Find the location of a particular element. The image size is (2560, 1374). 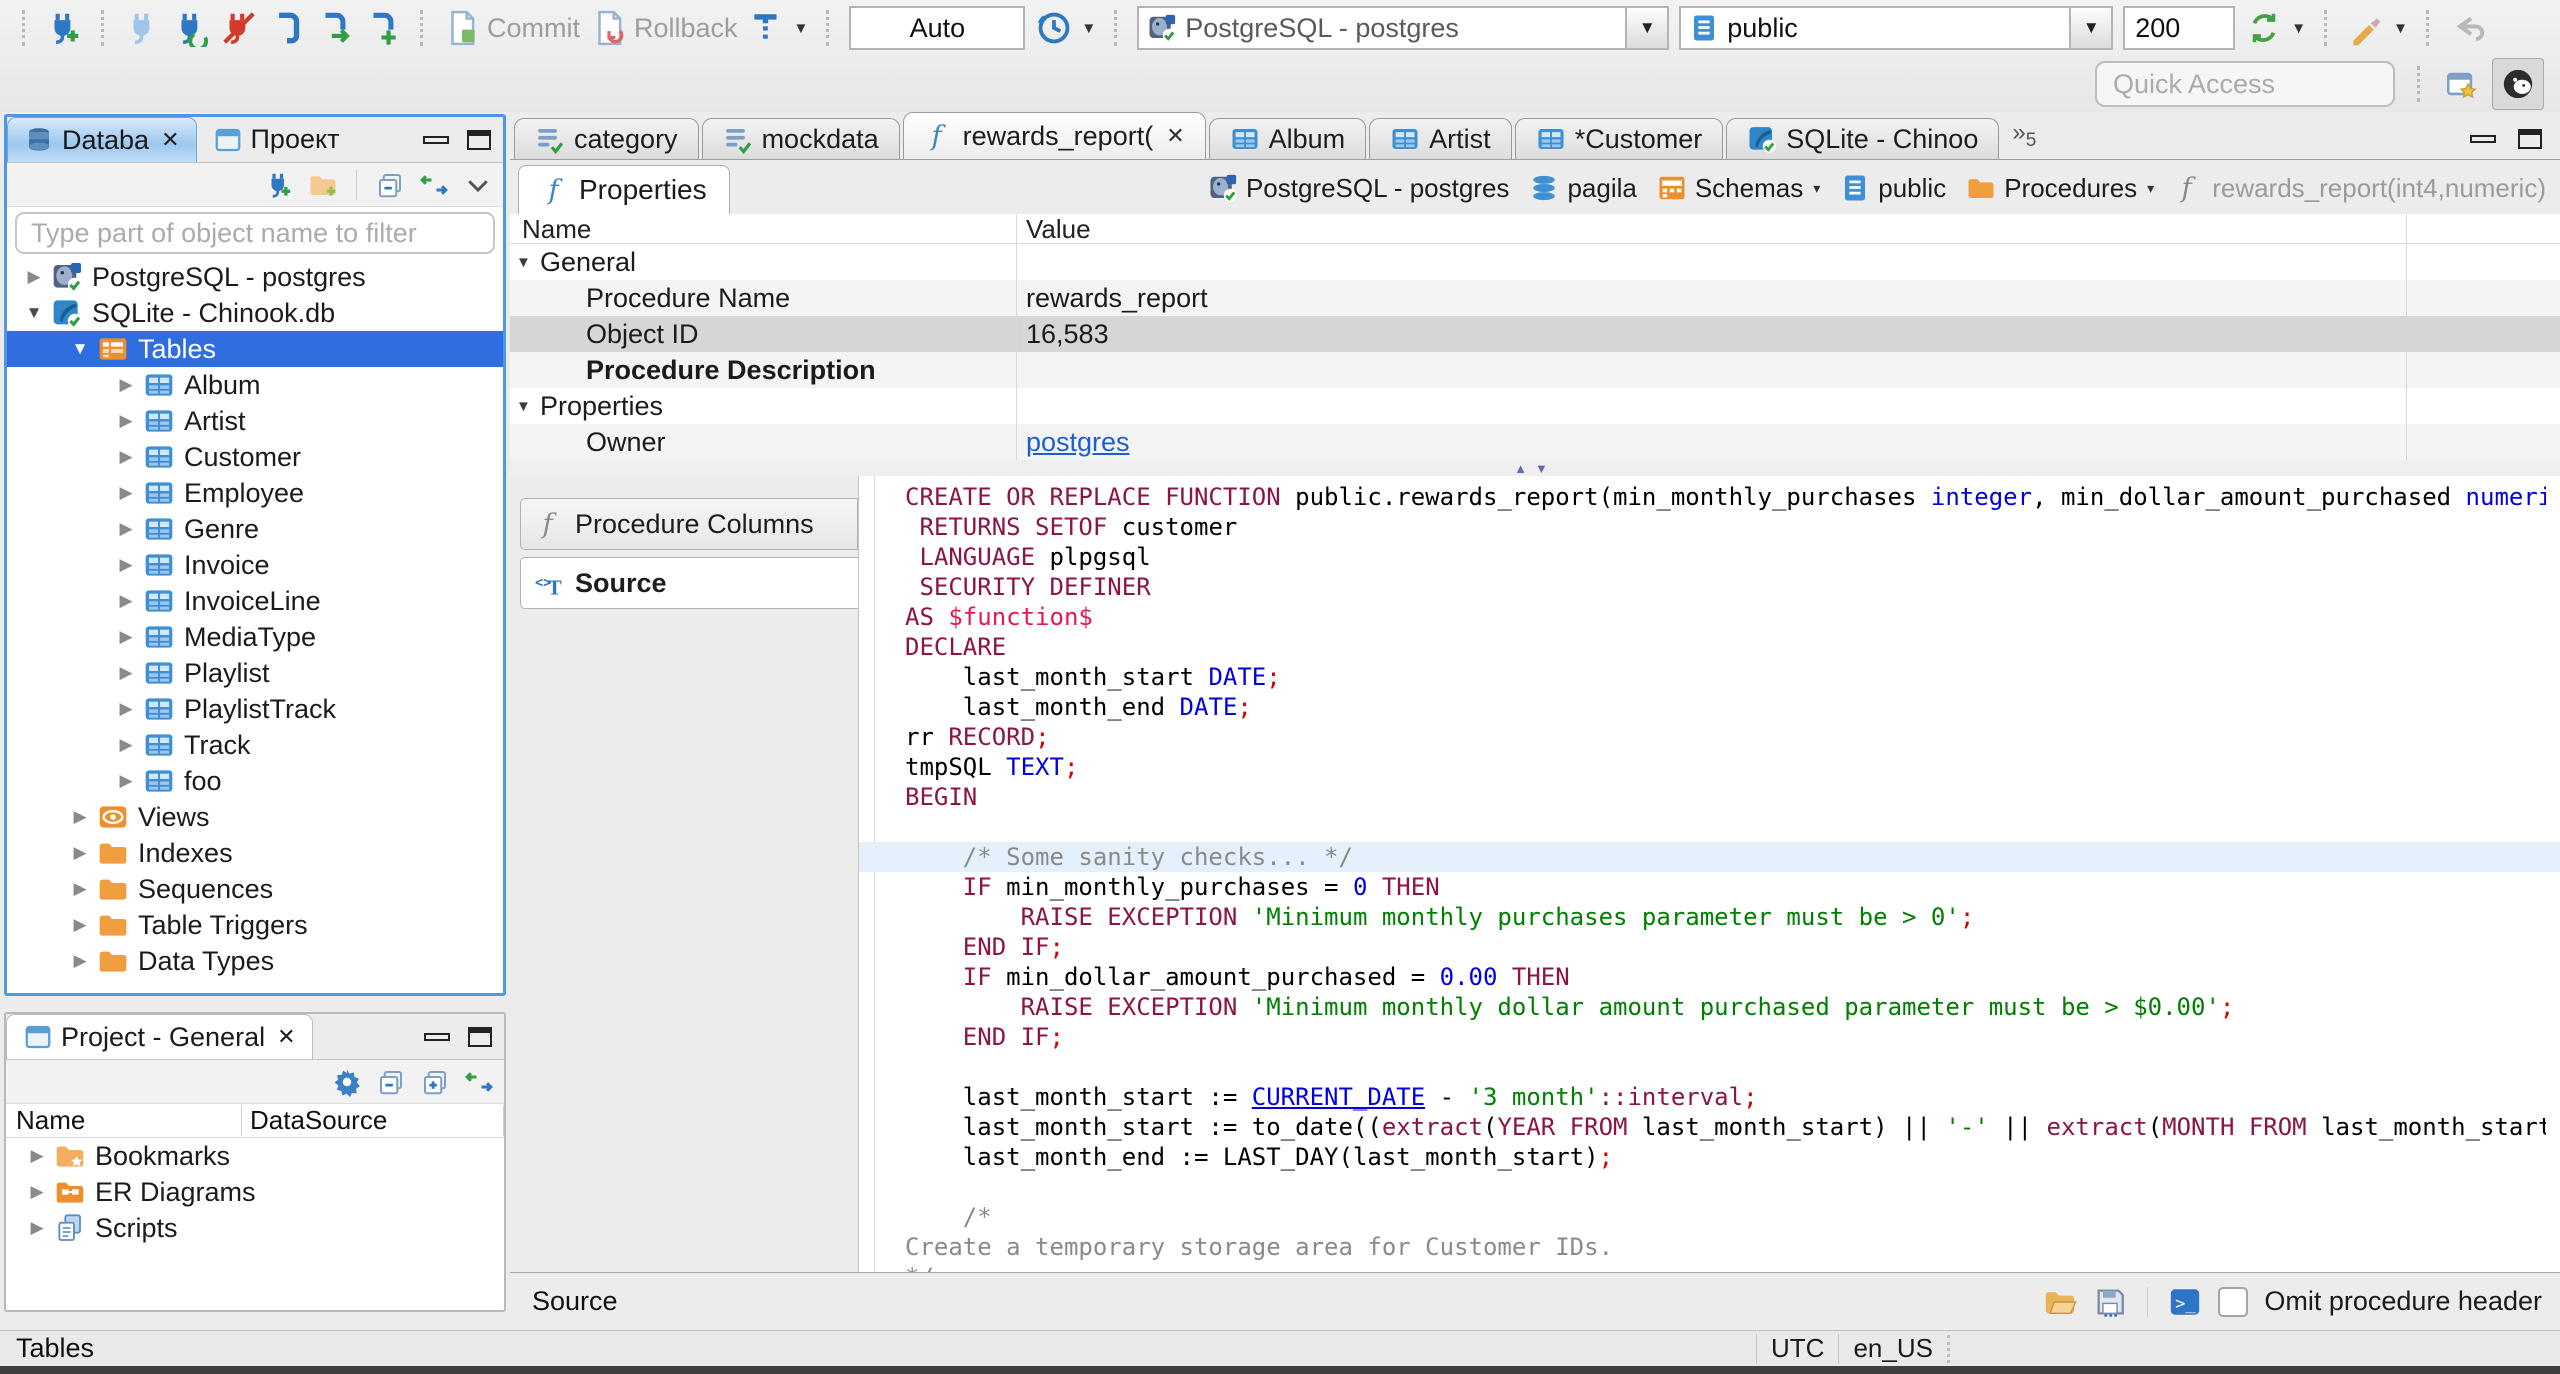

tree-item-invoiceline: ▶ InvoiceLine is located at coordinates (255, 601).